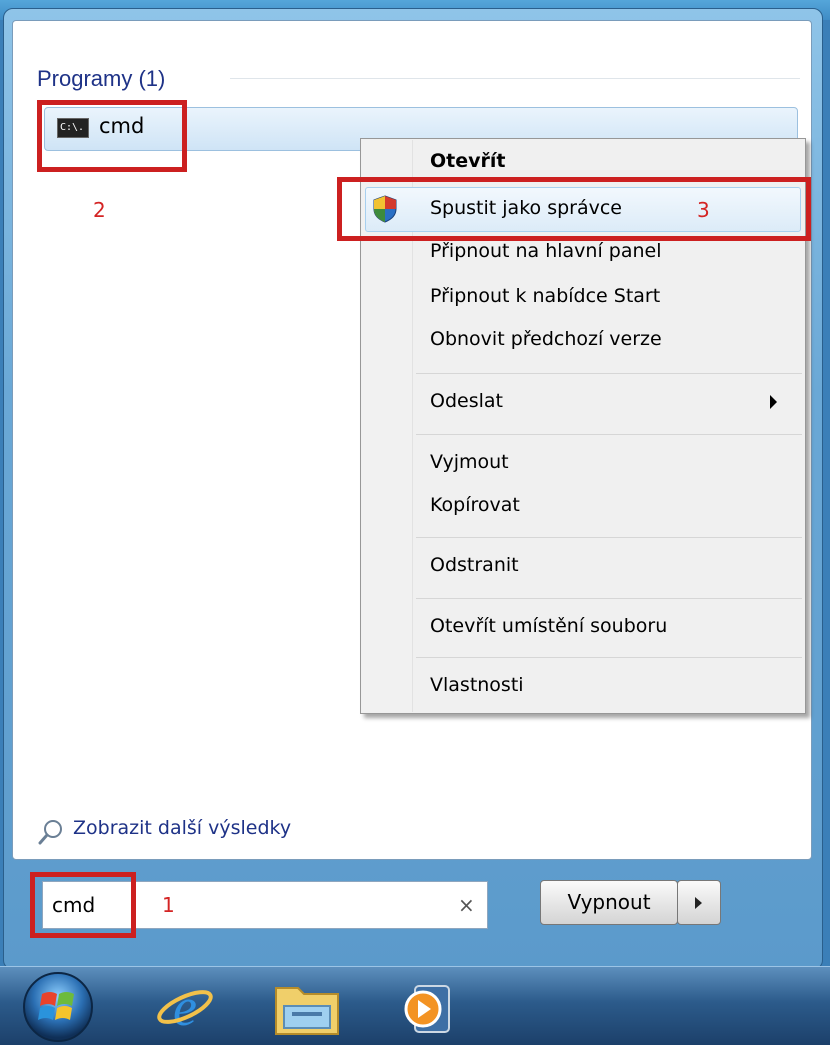 The image size is (830, 1045). What do you see at coordinates (428, 1009) in the screenshot?
I see `media-player-icon` at bounding box center [428, 1009].